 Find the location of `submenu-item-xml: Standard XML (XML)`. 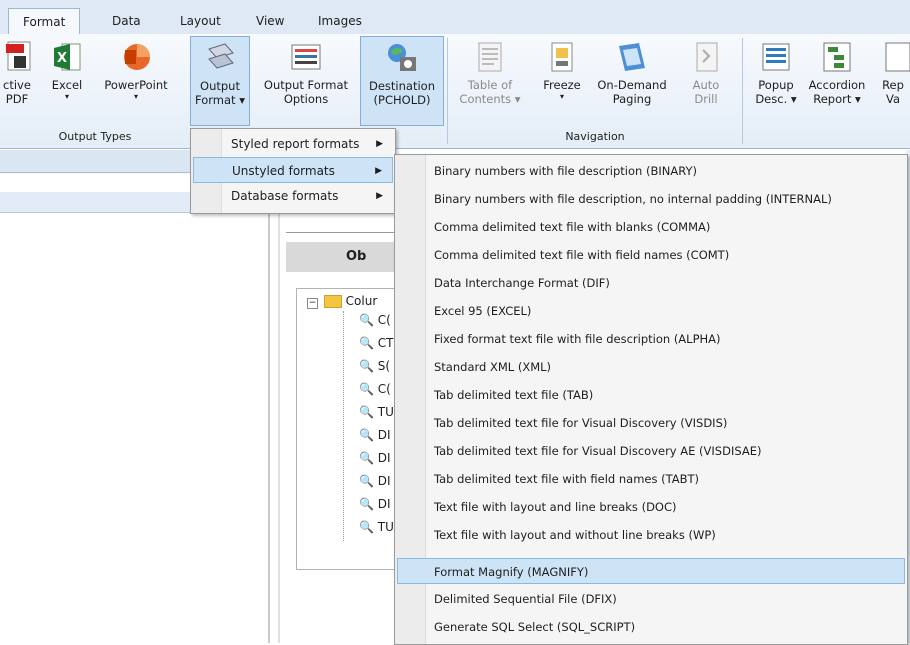

submenu-item-xml: Standard XML (XML) is located at coordinates (651, 367).